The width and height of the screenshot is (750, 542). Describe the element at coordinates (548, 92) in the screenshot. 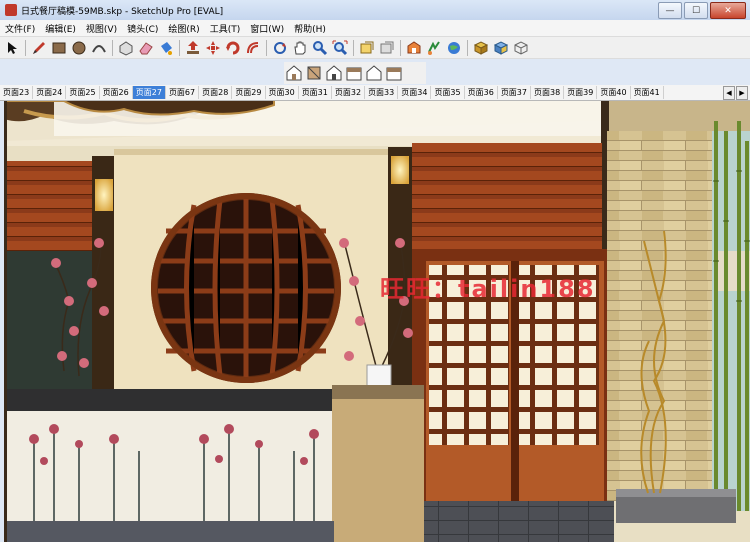

I see `scene-tab: 页面38` at that location.